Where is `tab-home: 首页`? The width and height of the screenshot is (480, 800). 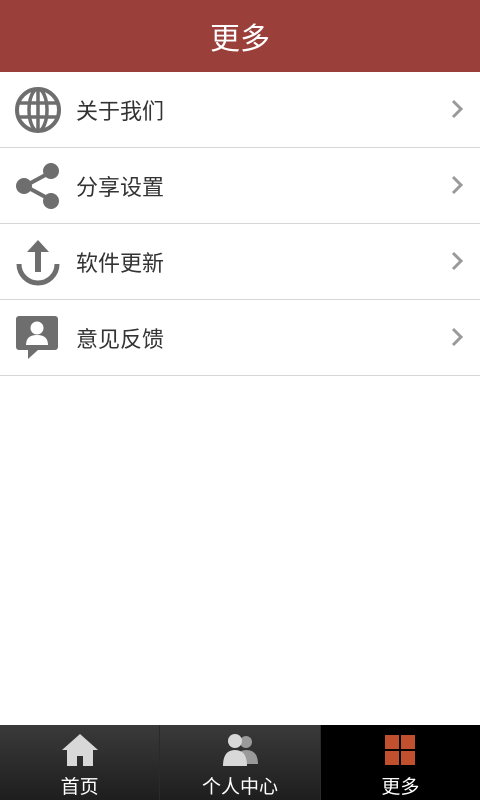 tab-home: 首页 is located at coordinates (79, 762).